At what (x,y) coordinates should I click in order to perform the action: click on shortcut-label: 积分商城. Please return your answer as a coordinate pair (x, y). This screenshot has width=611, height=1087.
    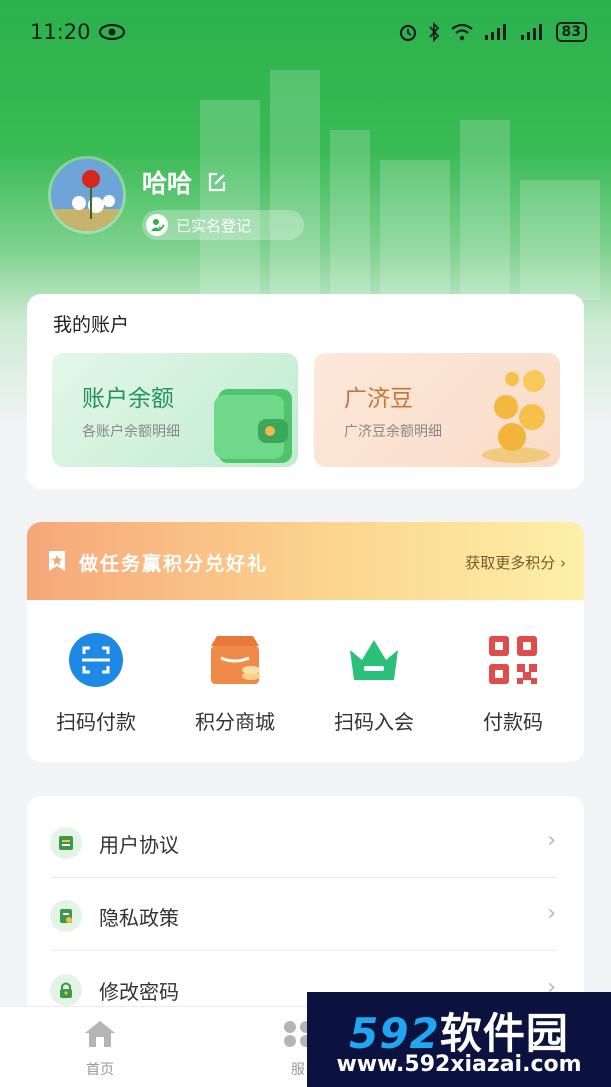
    Looking at the image, I should click on (235, 722).